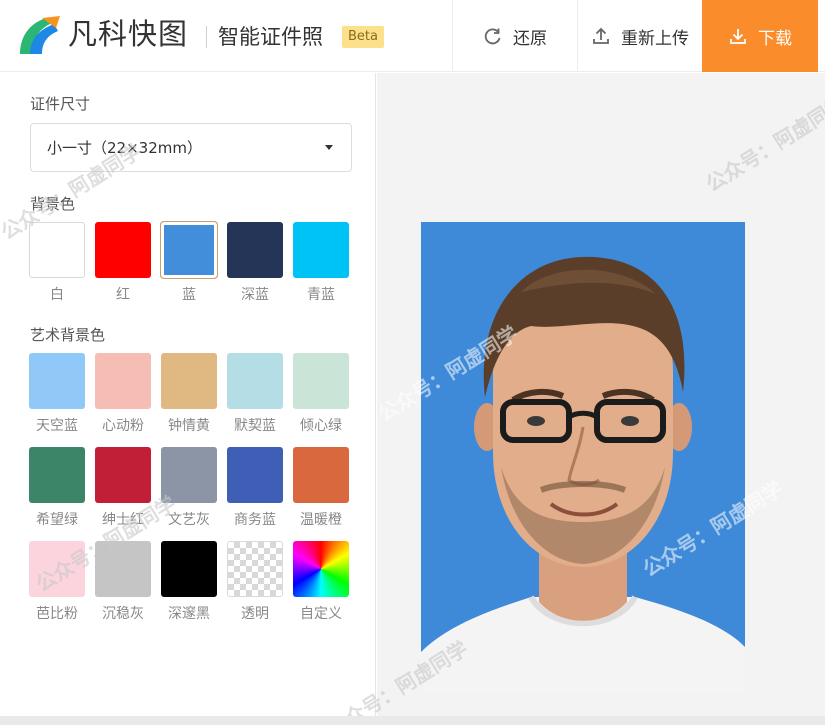  I want to click on app-header: 凡科快图 智能证件照 Beta 还原 重新上传 下载, so click(412, 36).